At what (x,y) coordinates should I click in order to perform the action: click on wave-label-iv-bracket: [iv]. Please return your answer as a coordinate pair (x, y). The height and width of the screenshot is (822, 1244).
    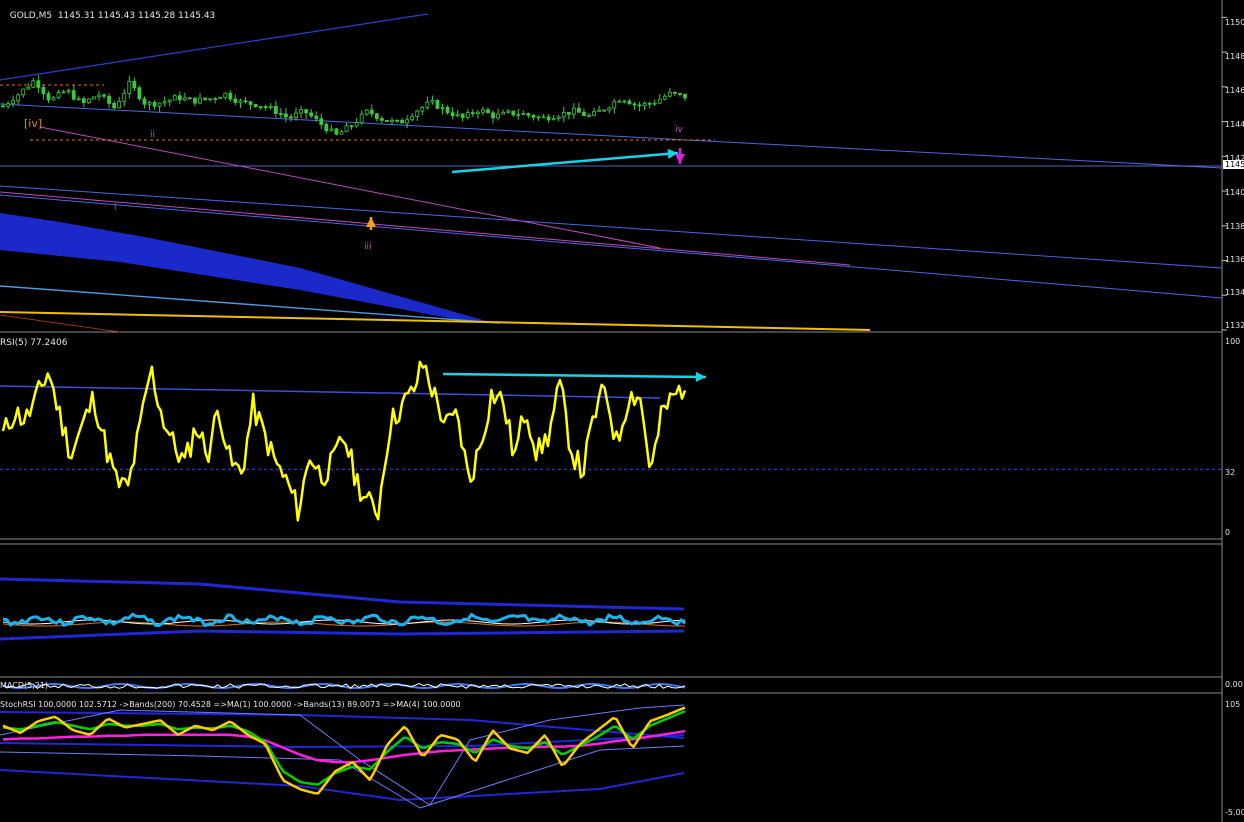
    Looking at the image, I should click on (33, 123).